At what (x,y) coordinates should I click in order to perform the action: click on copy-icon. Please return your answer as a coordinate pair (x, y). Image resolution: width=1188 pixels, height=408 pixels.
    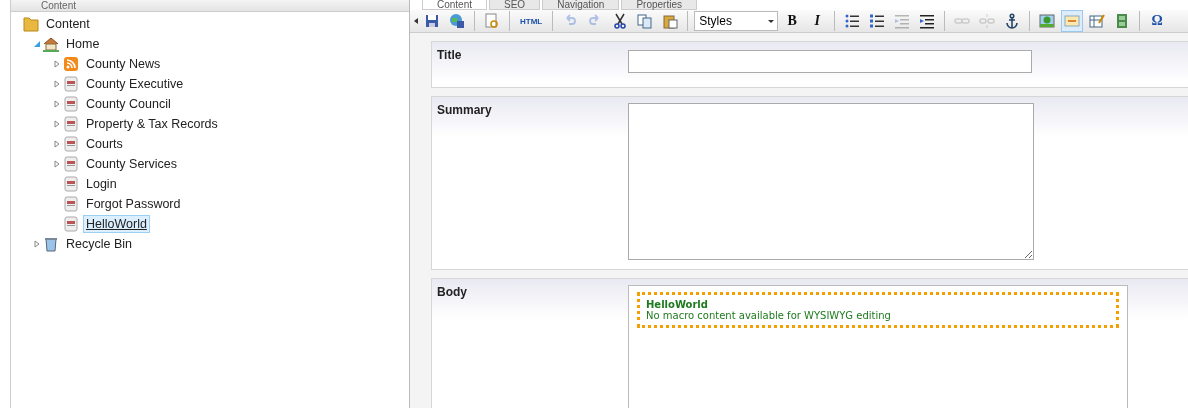
    Looking at the image, I should click on (645, 21).